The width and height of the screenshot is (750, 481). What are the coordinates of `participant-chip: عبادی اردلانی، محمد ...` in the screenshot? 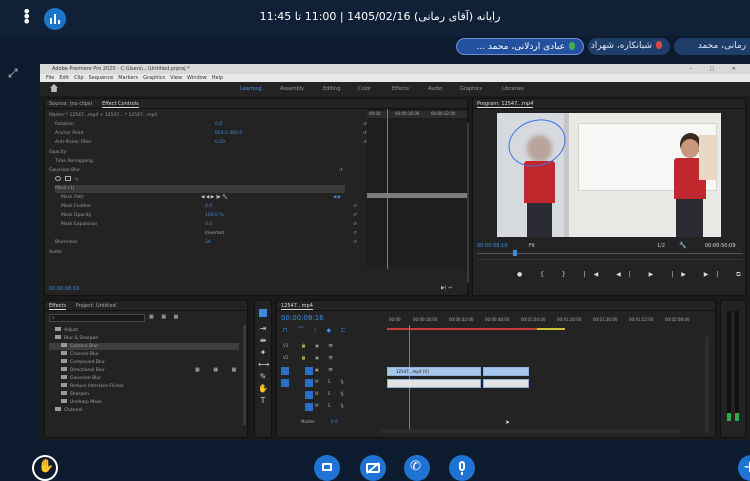 It's located at (520, 46).